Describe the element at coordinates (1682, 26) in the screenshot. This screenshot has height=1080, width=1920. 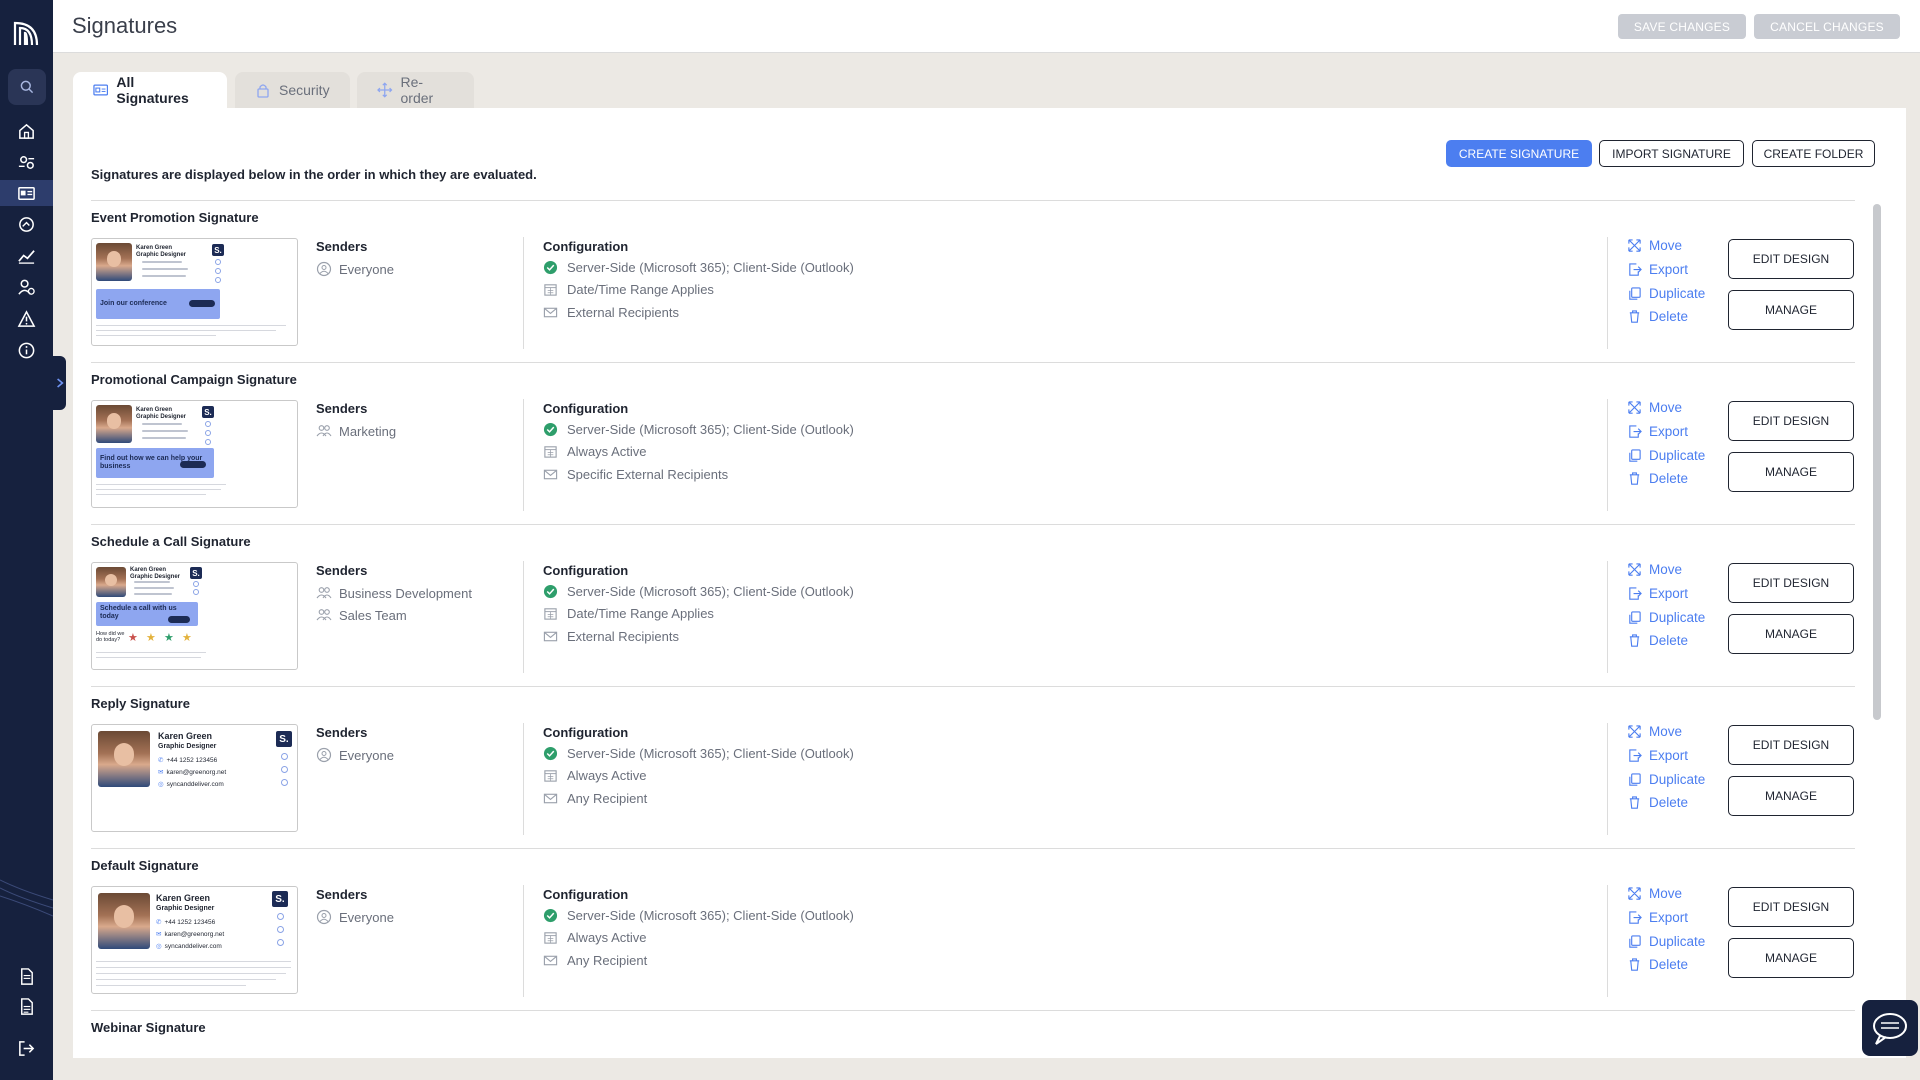
I see `save-changes-button: SAVE CHANGES` at that location.